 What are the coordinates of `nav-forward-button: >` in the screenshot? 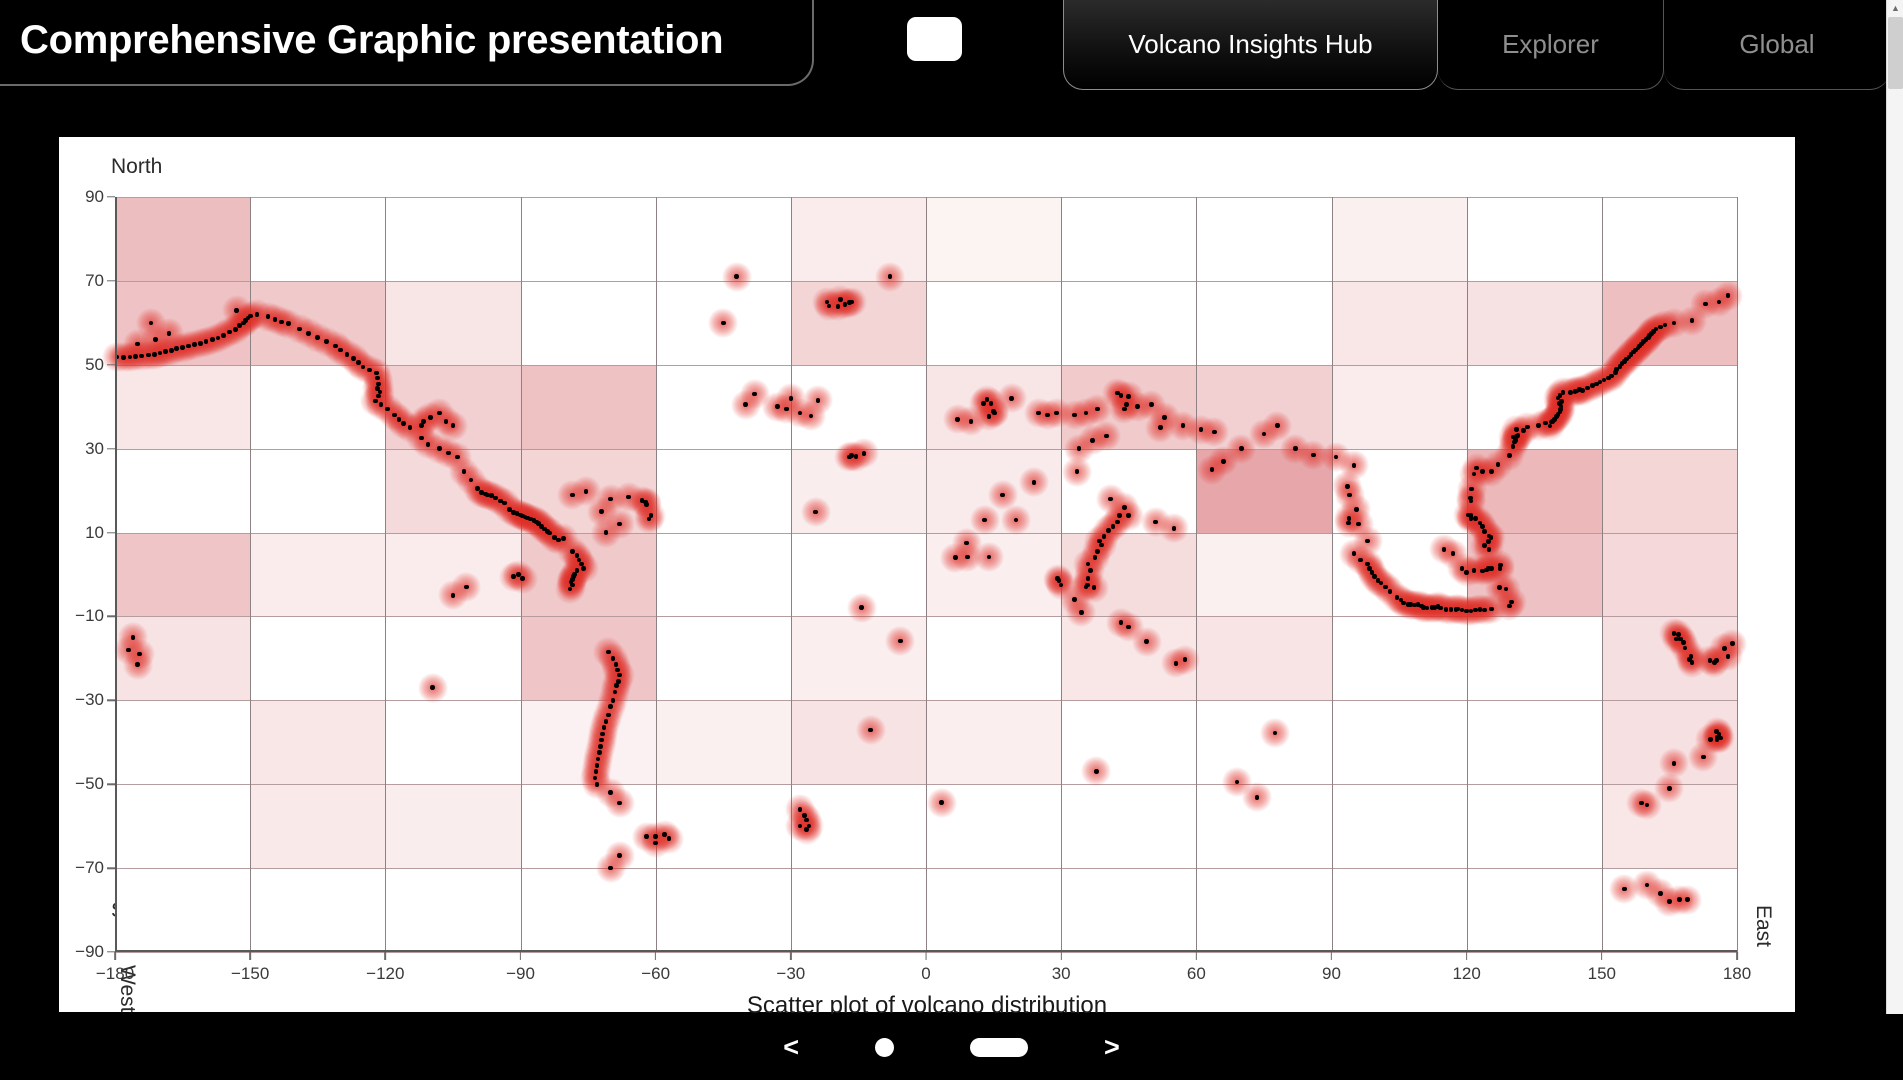 It's located at (1112, 1047).